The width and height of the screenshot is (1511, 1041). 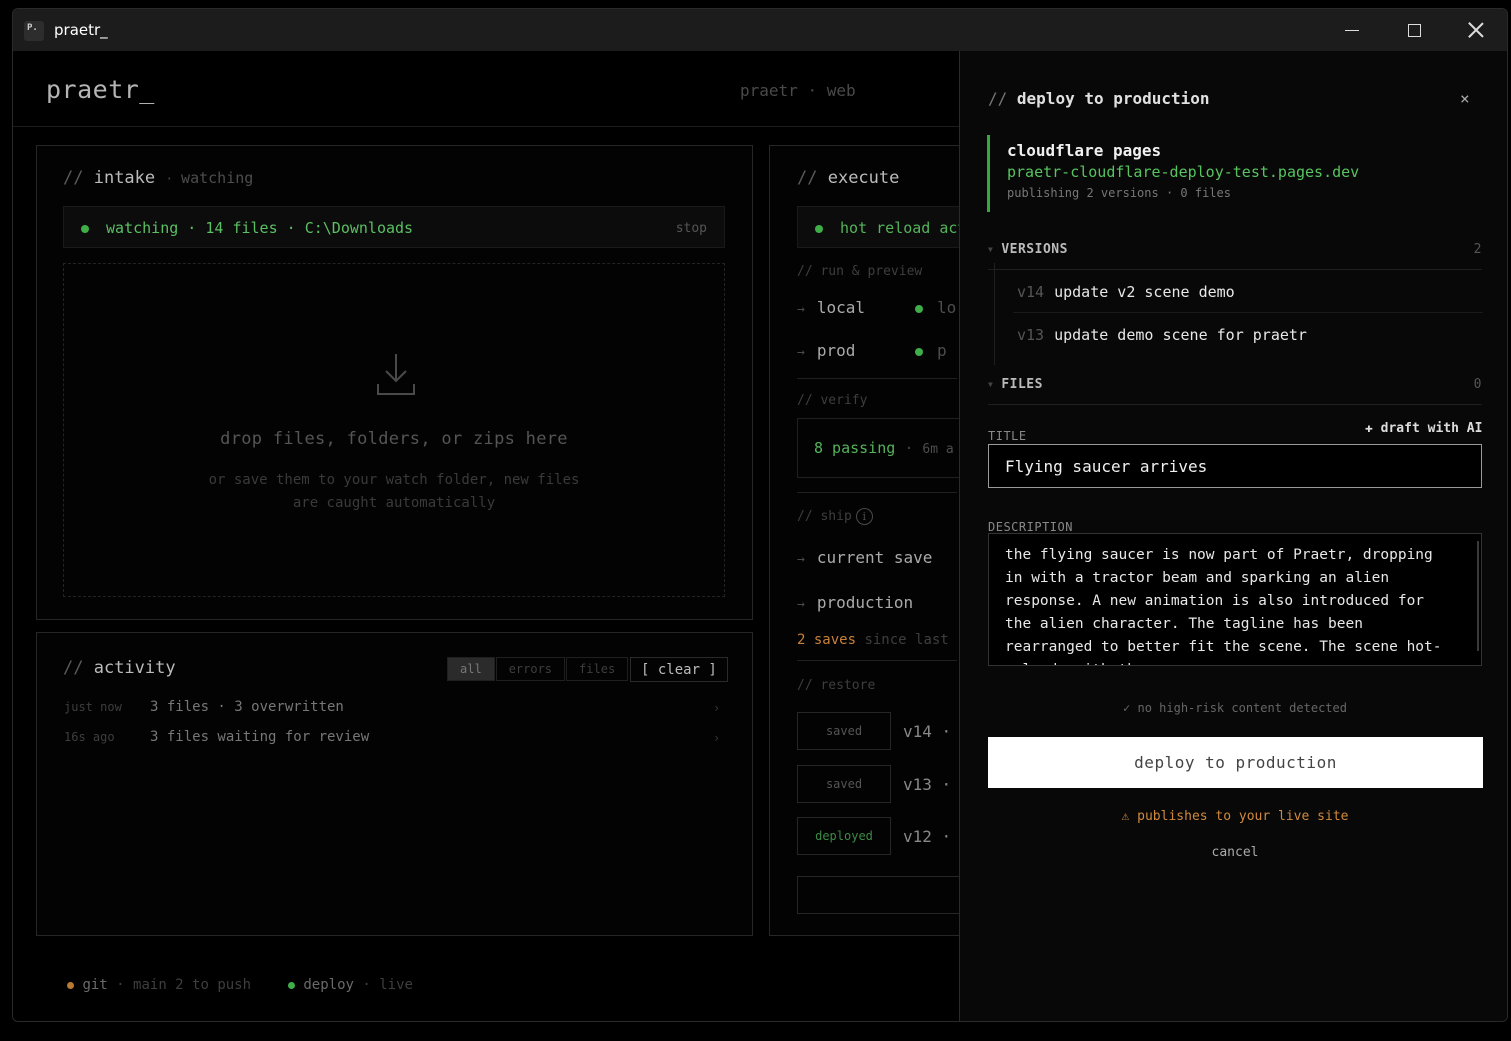 What do you see at coordinates (760, 30) in the screenshot?
I see `title-bar: P. praetr_` at bounding box center [760, 30].